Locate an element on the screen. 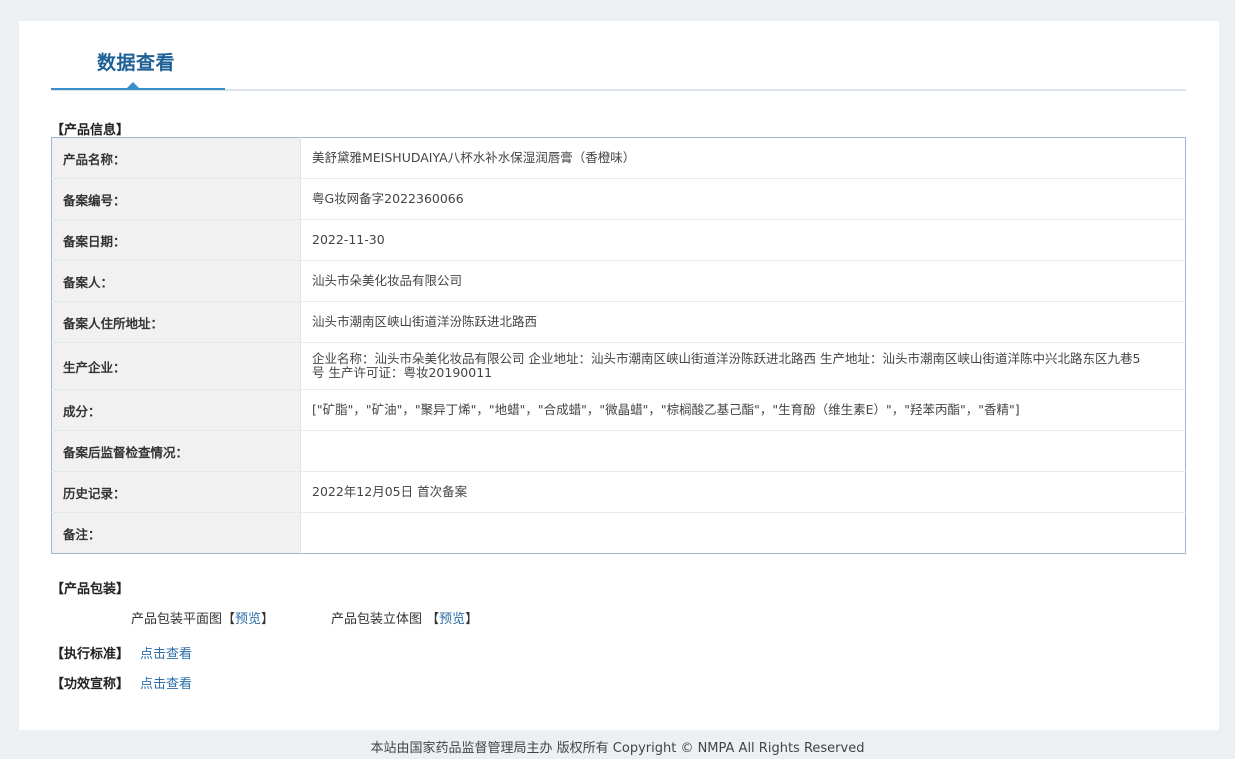 This screenshot has width=1235, height=759. table-row: 历史记录： 2022年12月05日 首次备案 is located at coordinates (618, 492).